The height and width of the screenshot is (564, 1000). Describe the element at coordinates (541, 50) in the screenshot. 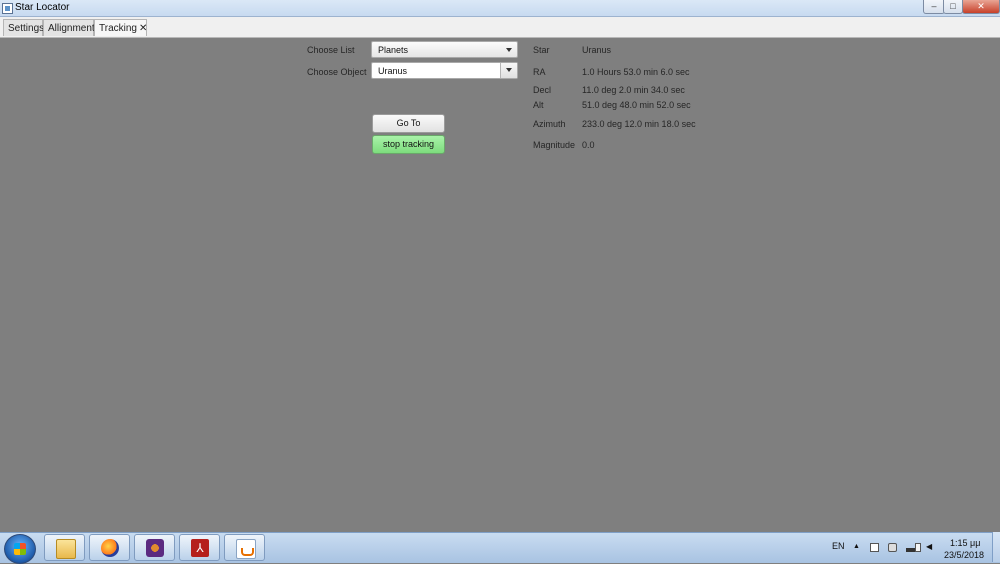

I see `star-label: Star` at that location.